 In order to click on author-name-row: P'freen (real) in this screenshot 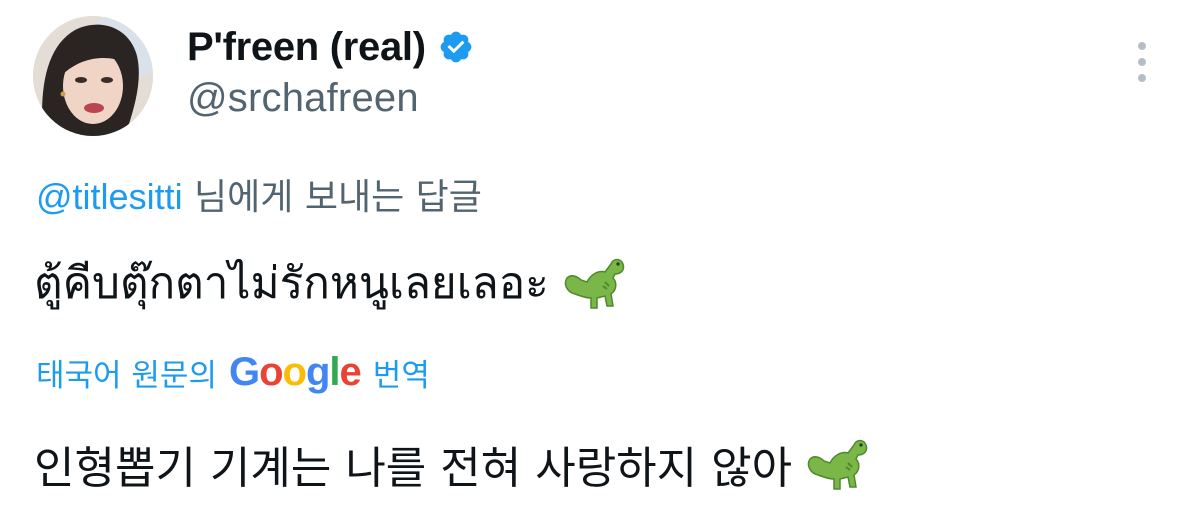, I will do `click(330, 47)`.